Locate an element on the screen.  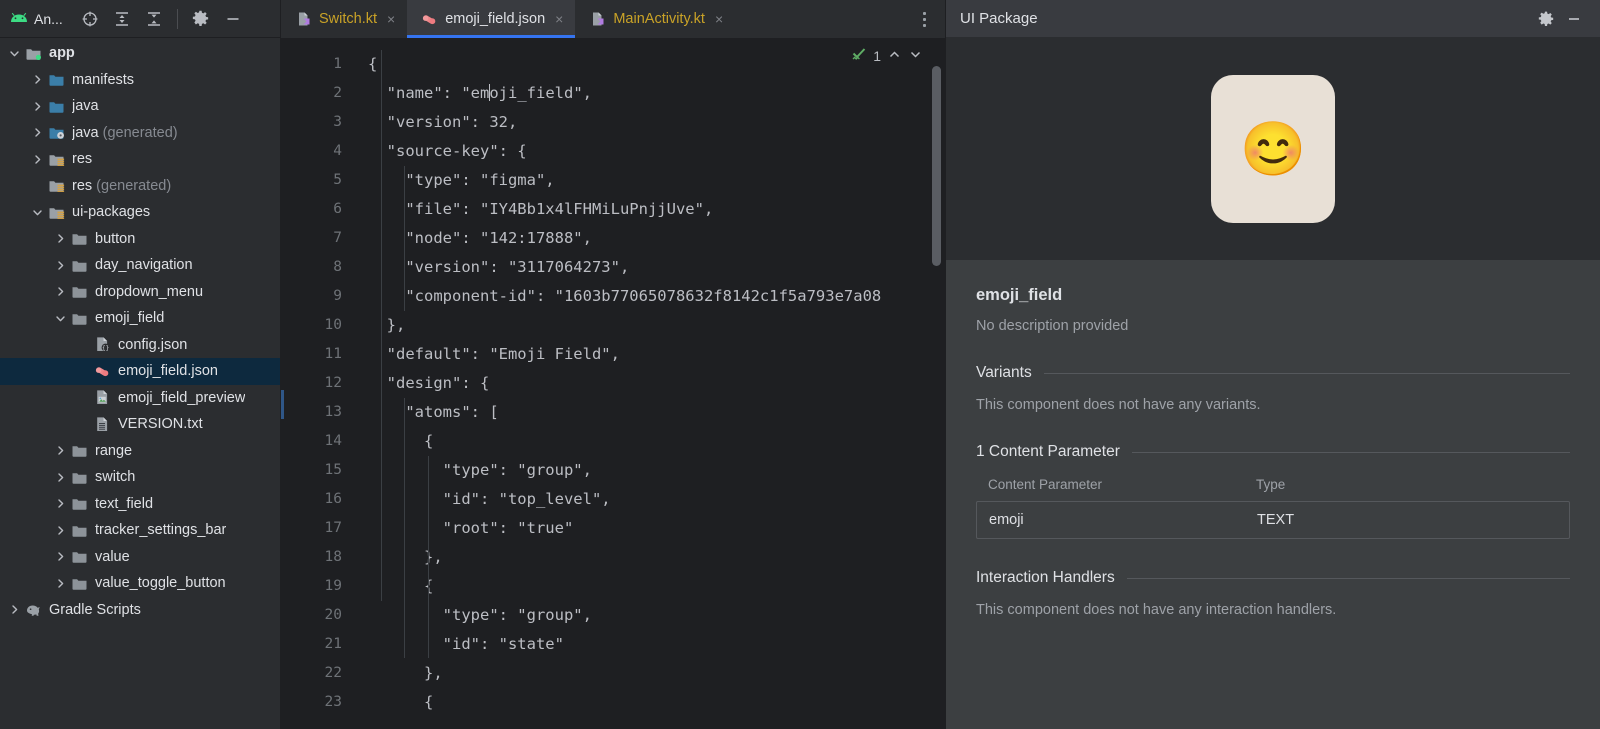
tree-item-app: app is located at coordinates (140, 53).